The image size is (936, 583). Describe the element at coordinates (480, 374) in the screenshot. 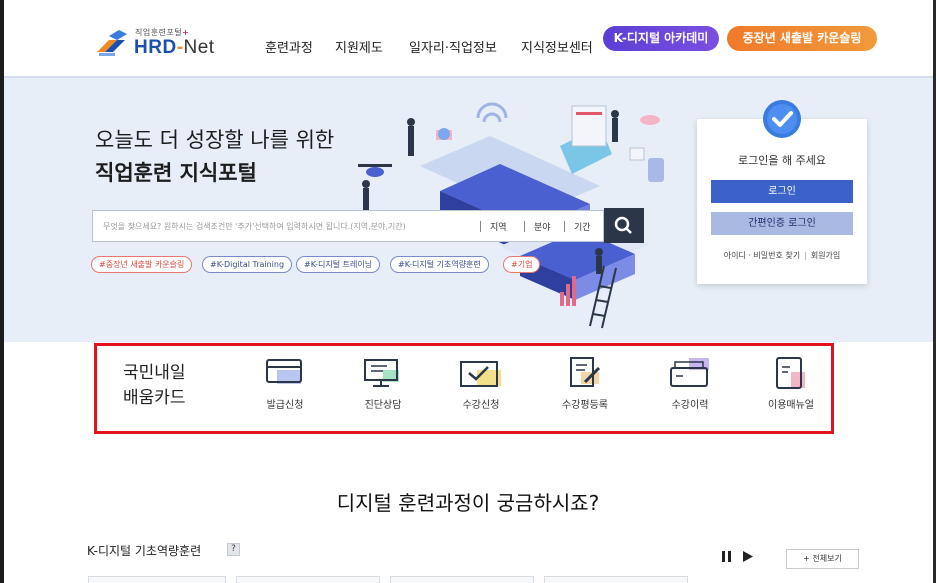

I see `checkbox-folder-icon` at that location.